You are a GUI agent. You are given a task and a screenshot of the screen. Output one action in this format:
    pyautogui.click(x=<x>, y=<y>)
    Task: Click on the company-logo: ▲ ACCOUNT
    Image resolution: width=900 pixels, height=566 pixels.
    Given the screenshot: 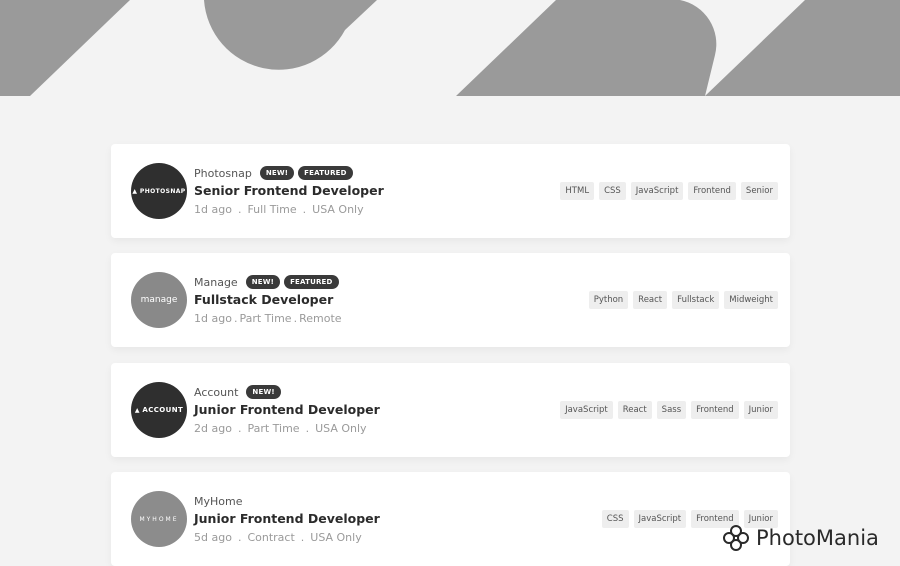 What is the action you would take?
    pyautogui.click(x=159, y=410)
    